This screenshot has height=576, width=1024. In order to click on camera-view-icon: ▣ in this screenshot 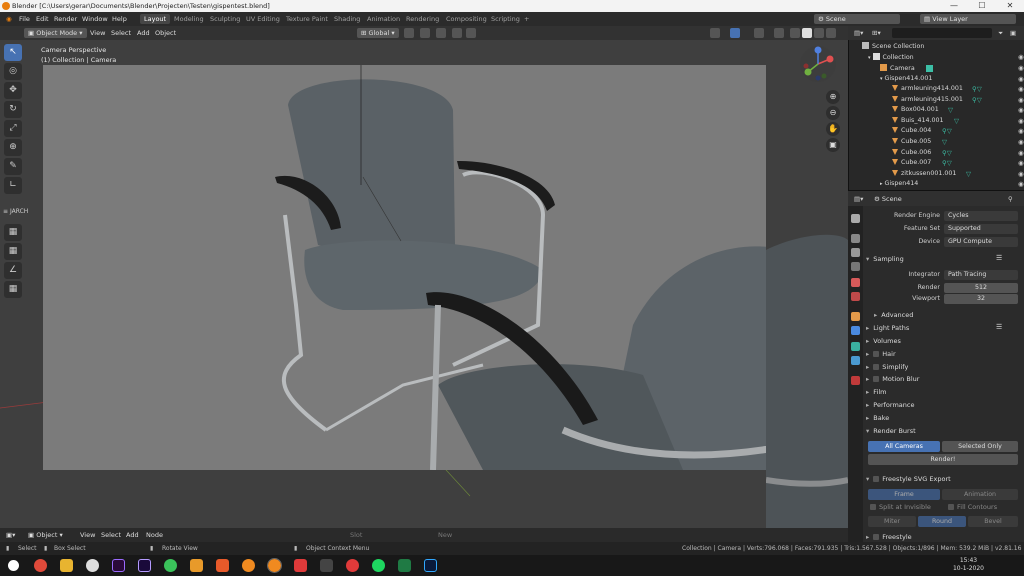, I will do `click(833, 145)`.